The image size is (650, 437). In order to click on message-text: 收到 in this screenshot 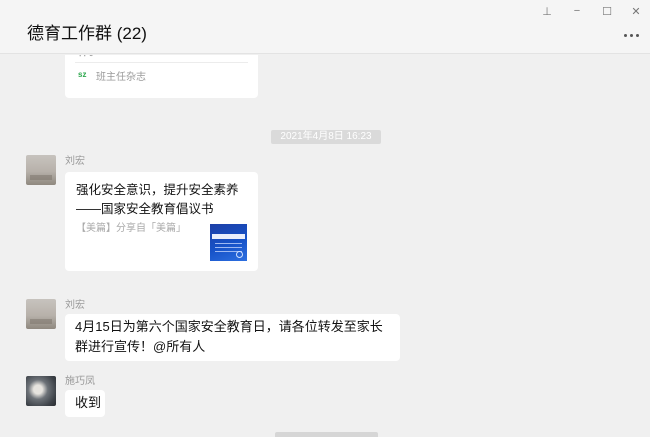, I will do `click(88, 402)`.